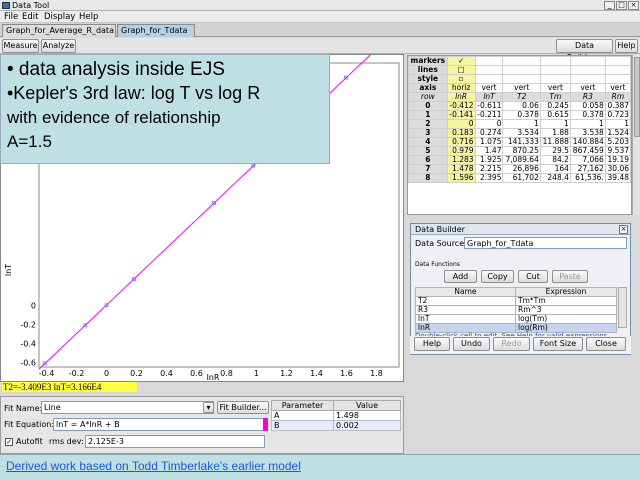  Describe the element at coordinates (465, 301) in the screenshot. I see `function-name: T2` at that location.